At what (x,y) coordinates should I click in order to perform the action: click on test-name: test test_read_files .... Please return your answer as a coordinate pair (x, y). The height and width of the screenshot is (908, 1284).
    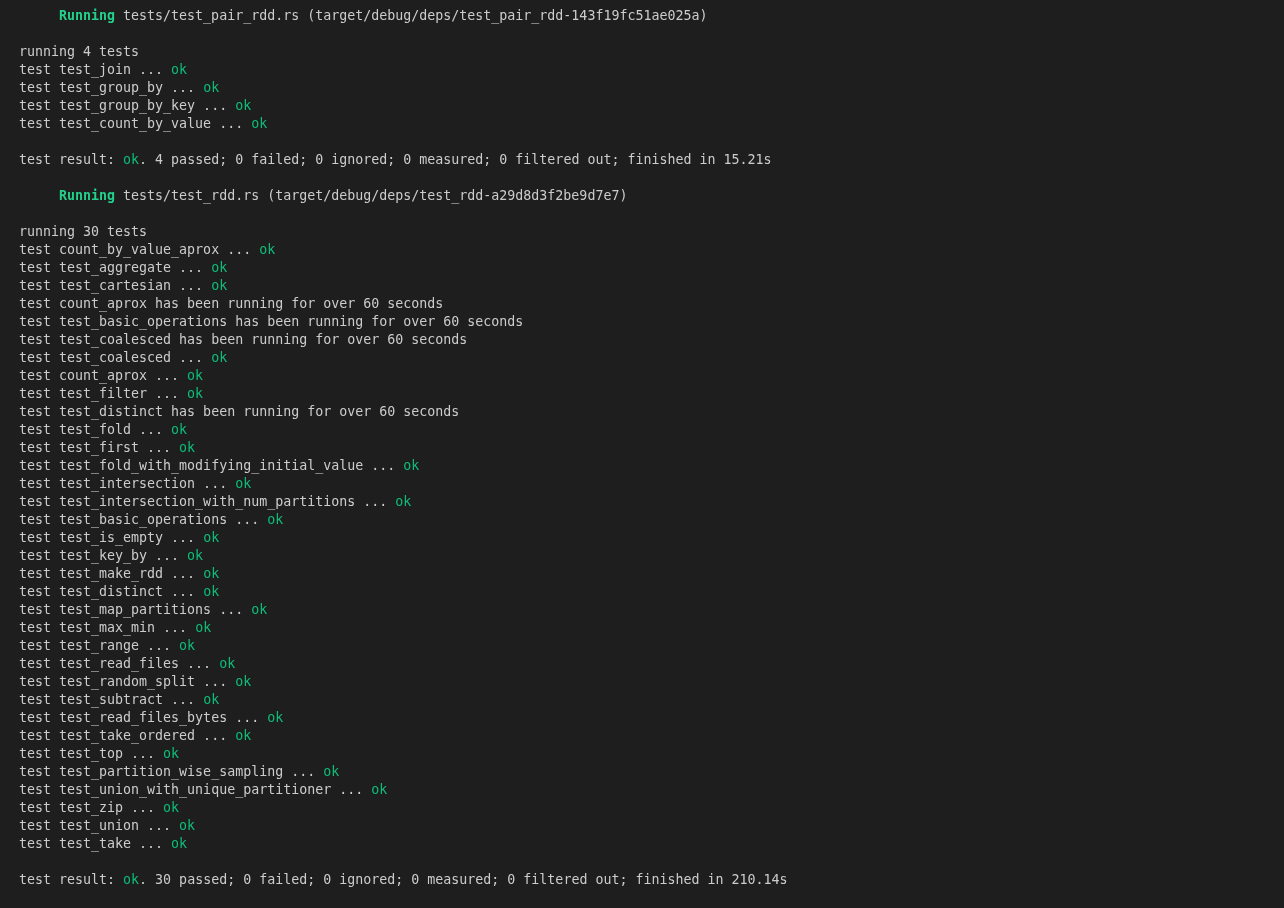
    Looking at the image, I should click on (115, 664).